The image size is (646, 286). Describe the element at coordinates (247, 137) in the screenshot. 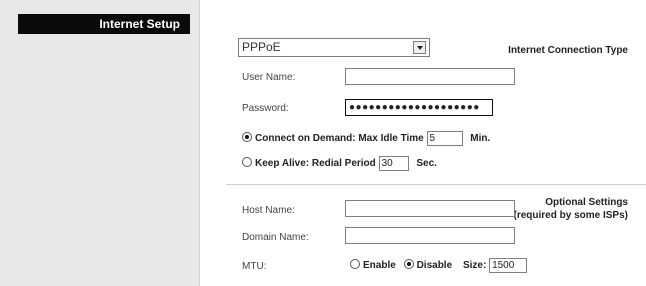

I see `connect-on-demand-radio` at that location.